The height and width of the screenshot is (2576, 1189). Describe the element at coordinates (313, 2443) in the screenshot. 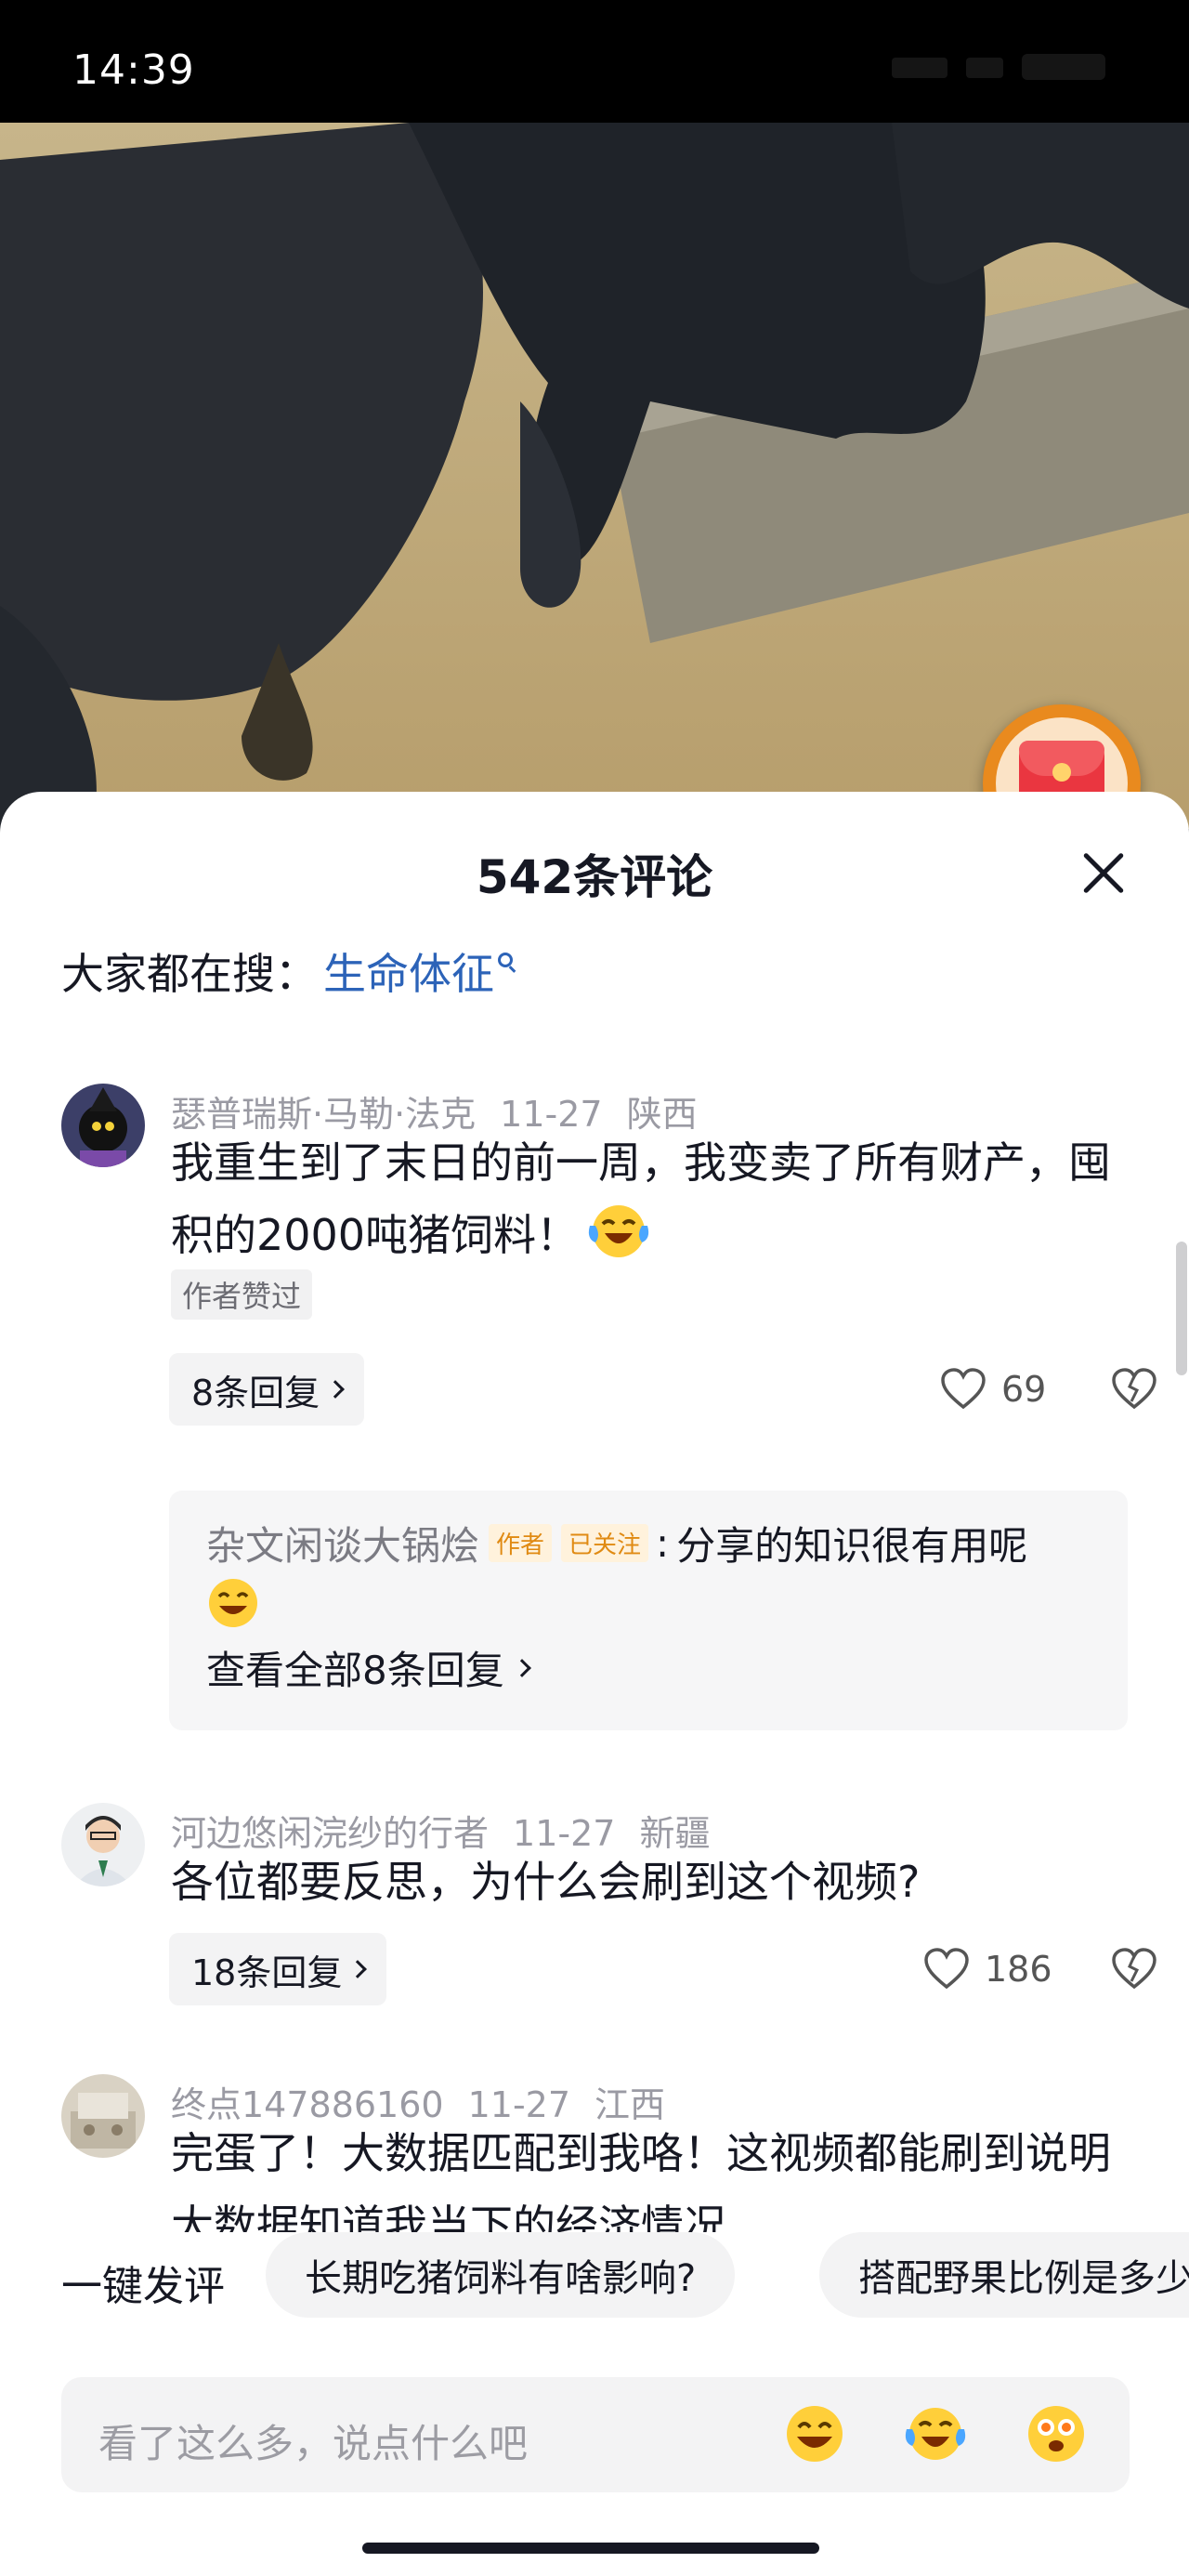

I see `comment-input-placeholder: 看了这么多，说点什么吧` at that location.